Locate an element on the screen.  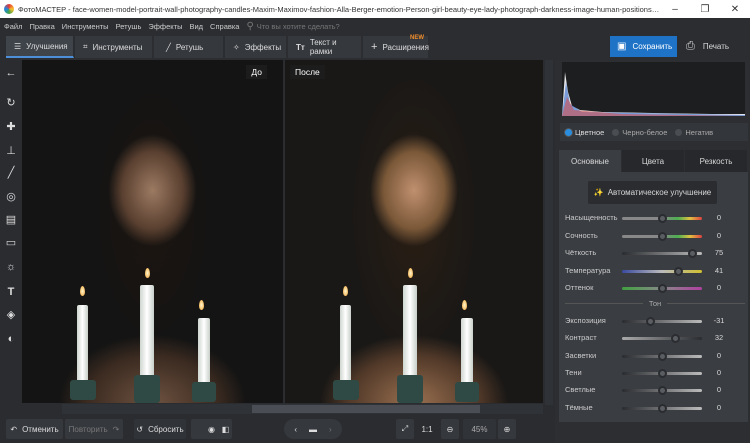
mode-color: Цветное is located at coordinates (584, 132).